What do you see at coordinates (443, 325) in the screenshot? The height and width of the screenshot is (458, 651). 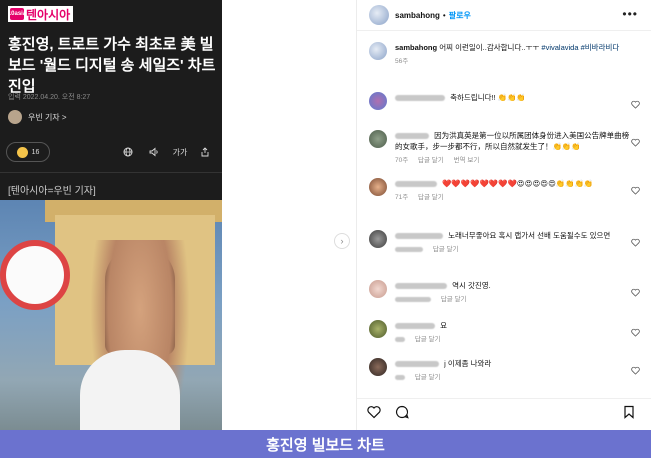 I see `comment-text: 요` at bounding box center [443, 325].